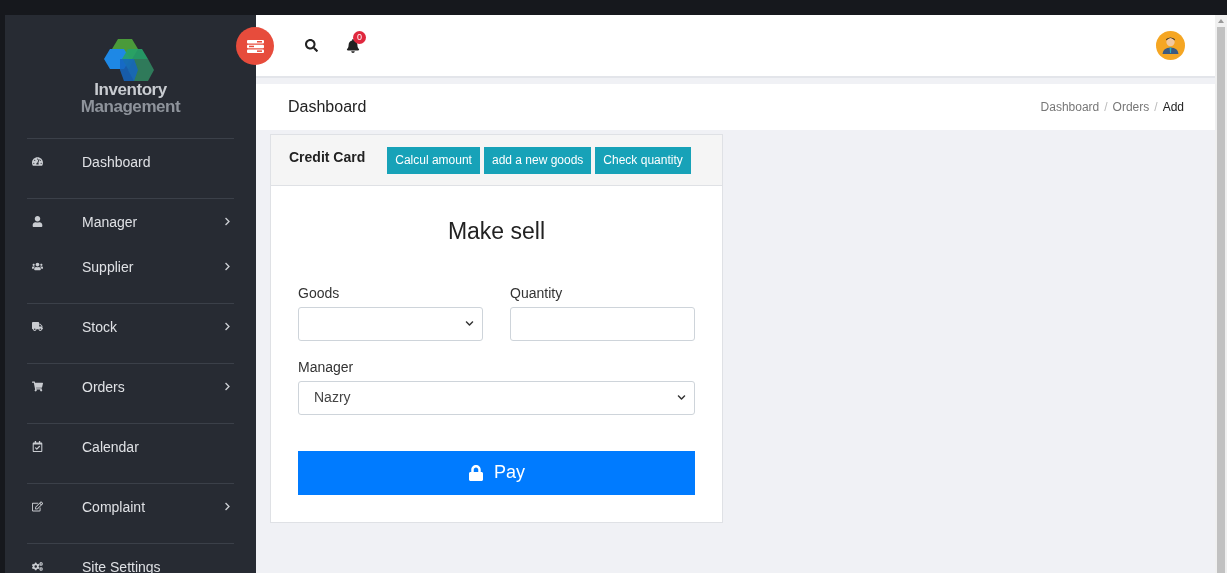  What do you see at coordinates (130, 266) in the screenshot?
I see `sidebar-item: Supplier` at bounding box center [130, 266].